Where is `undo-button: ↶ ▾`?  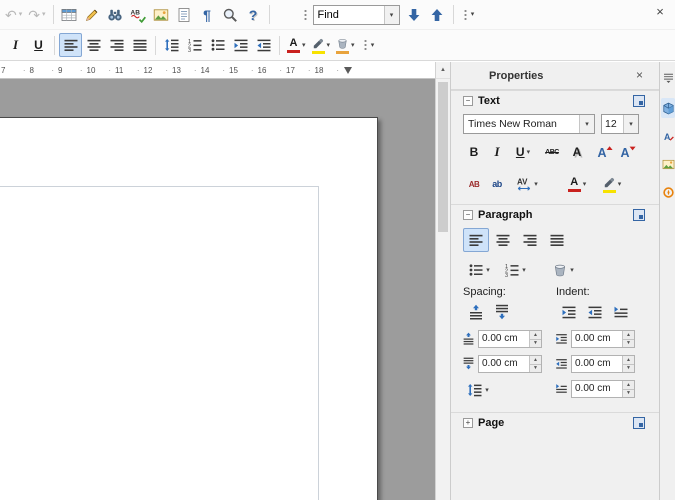 undo-button: ↶ ▾ is located at coordinates (13, 15).